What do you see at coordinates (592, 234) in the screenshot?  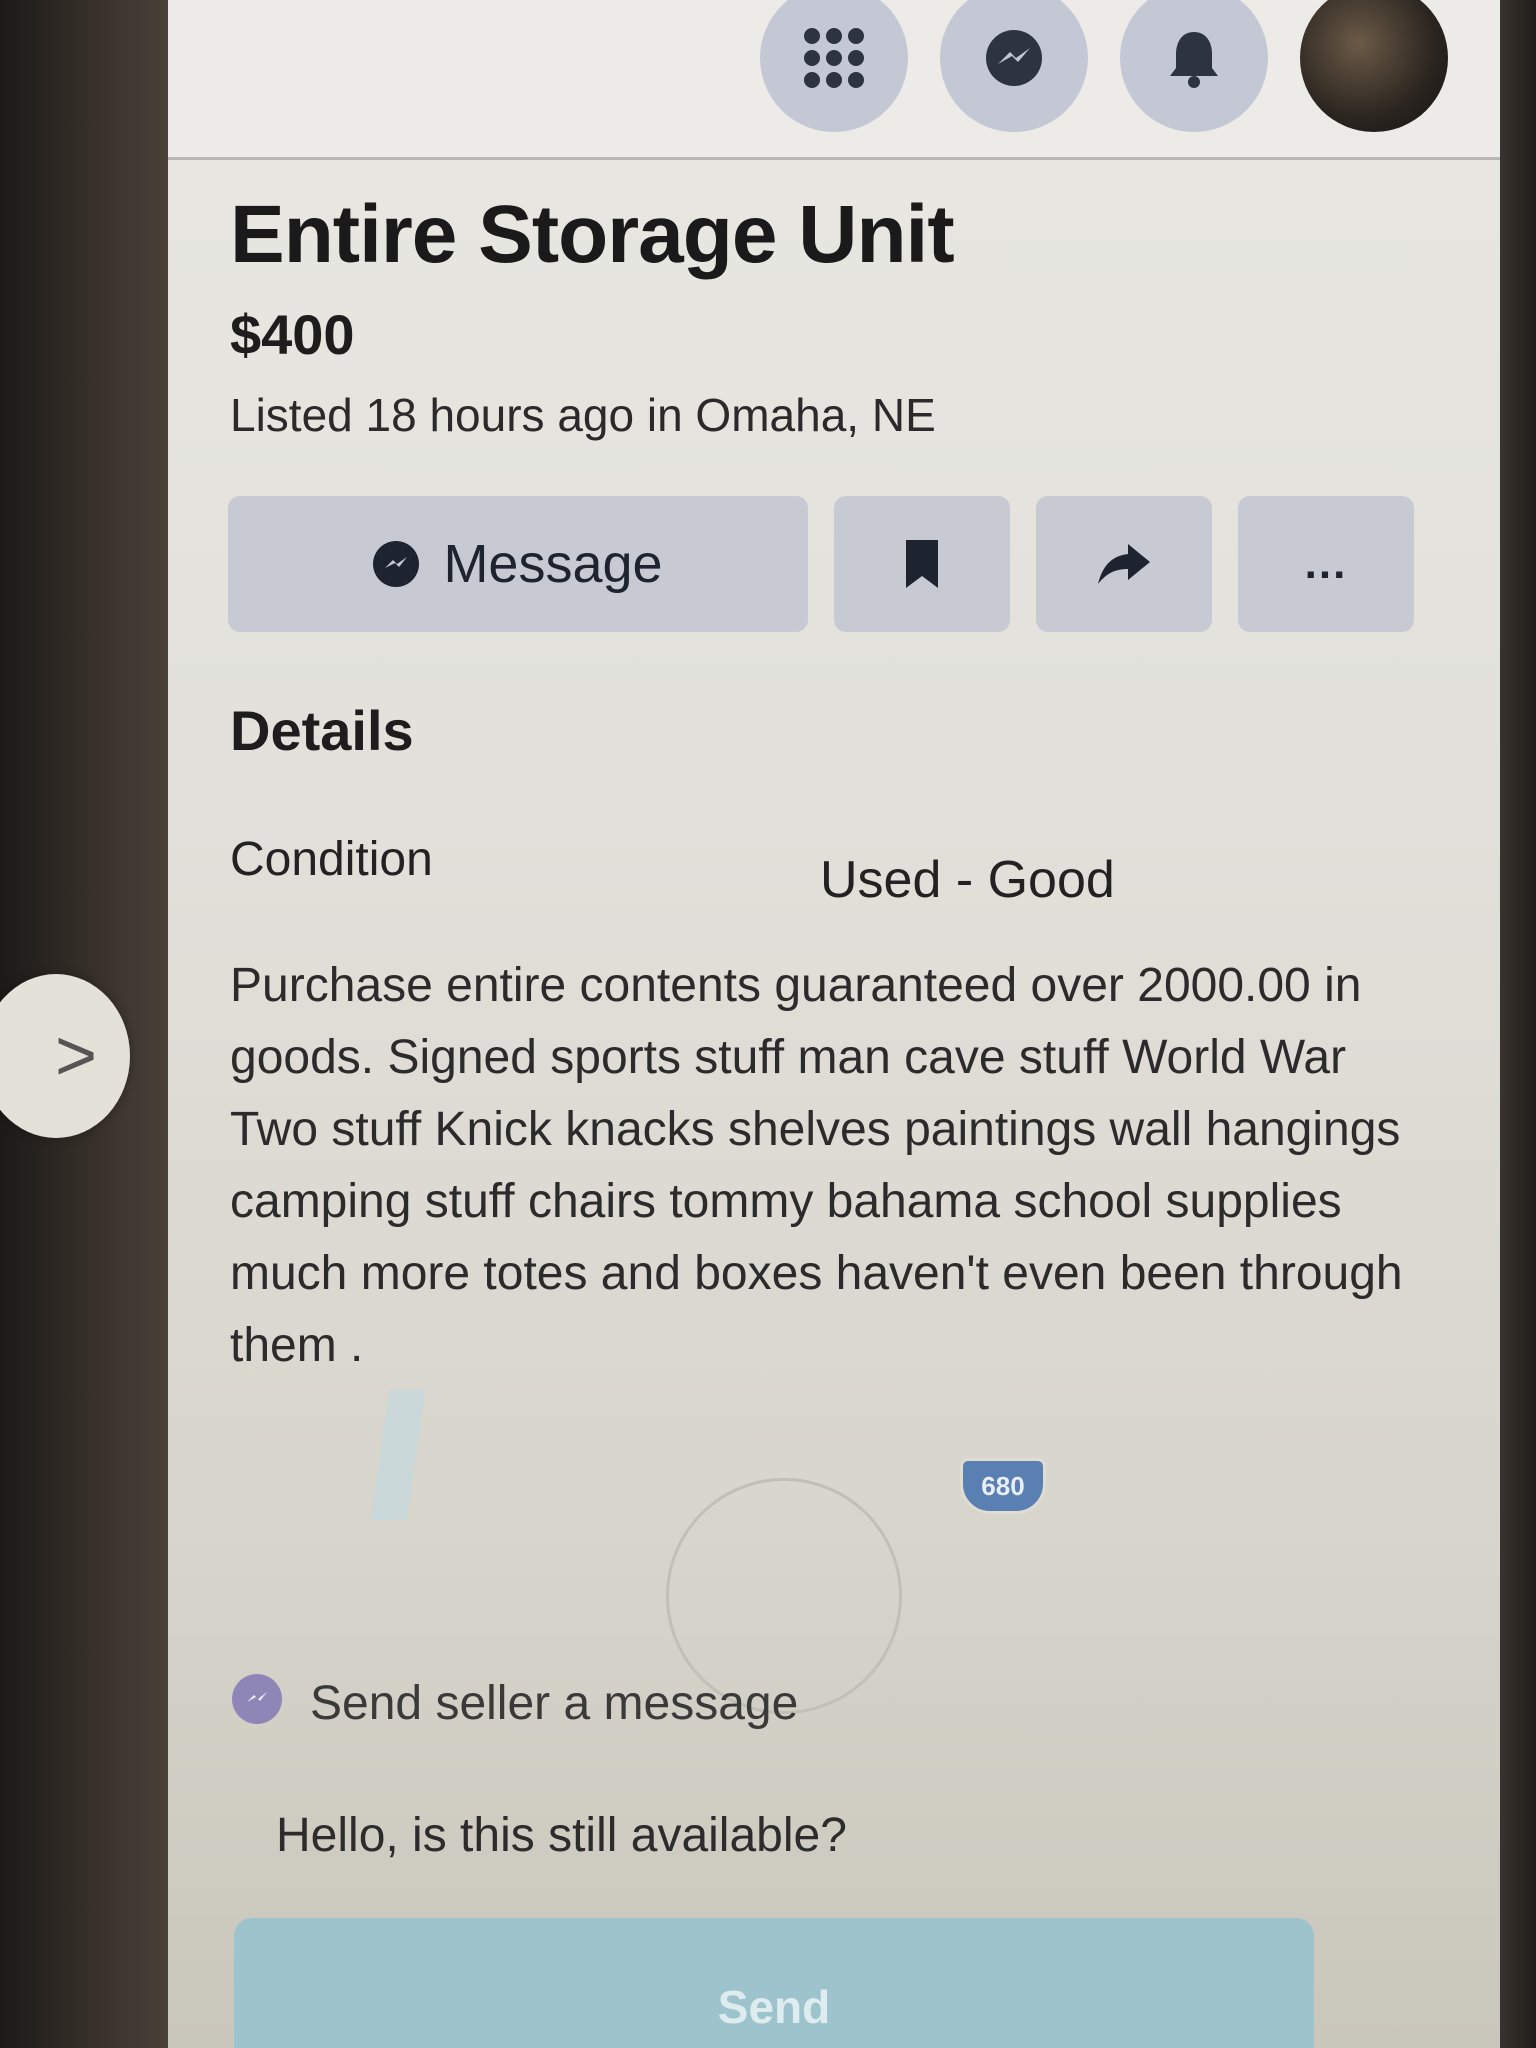 I see `listing-title: Entire Storage Unit` at bounding box center [592, 234].